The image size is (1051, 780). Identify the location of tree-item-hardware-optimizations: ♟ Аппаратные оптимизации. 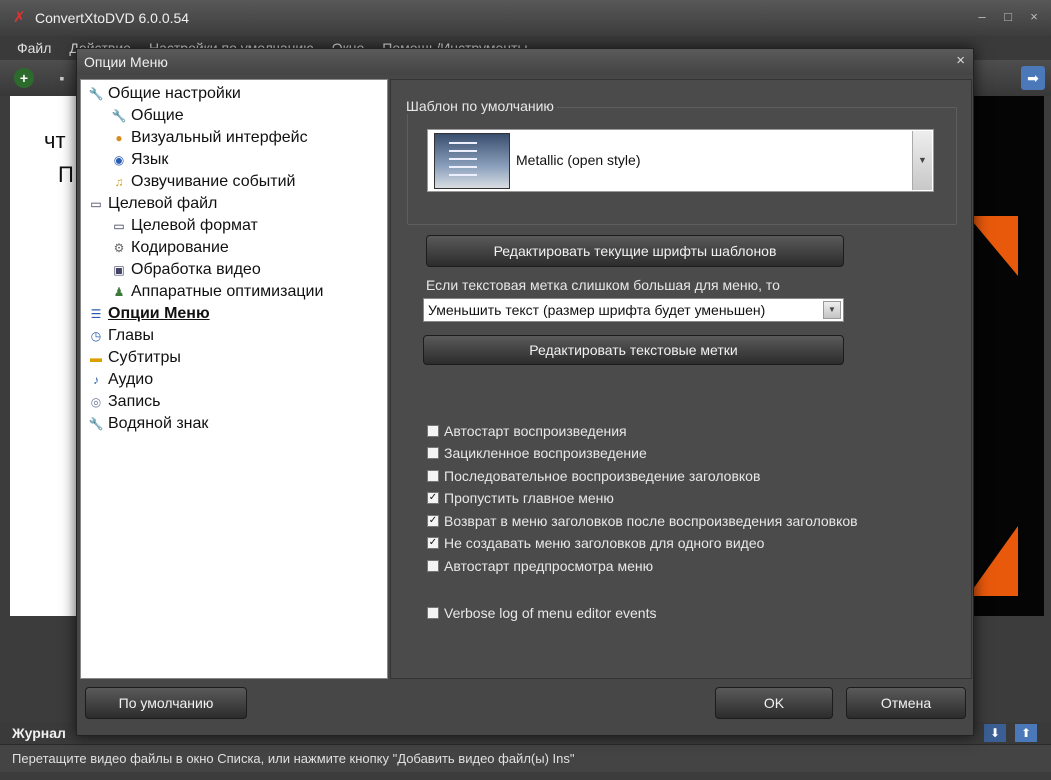
(217, 292).